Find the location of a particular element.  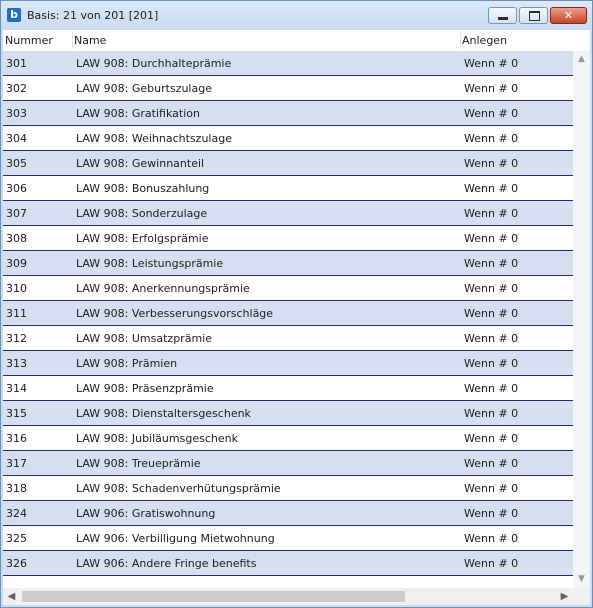

window-title: Basis: 21 von 201 [201] is located at coordinates (93, 15).